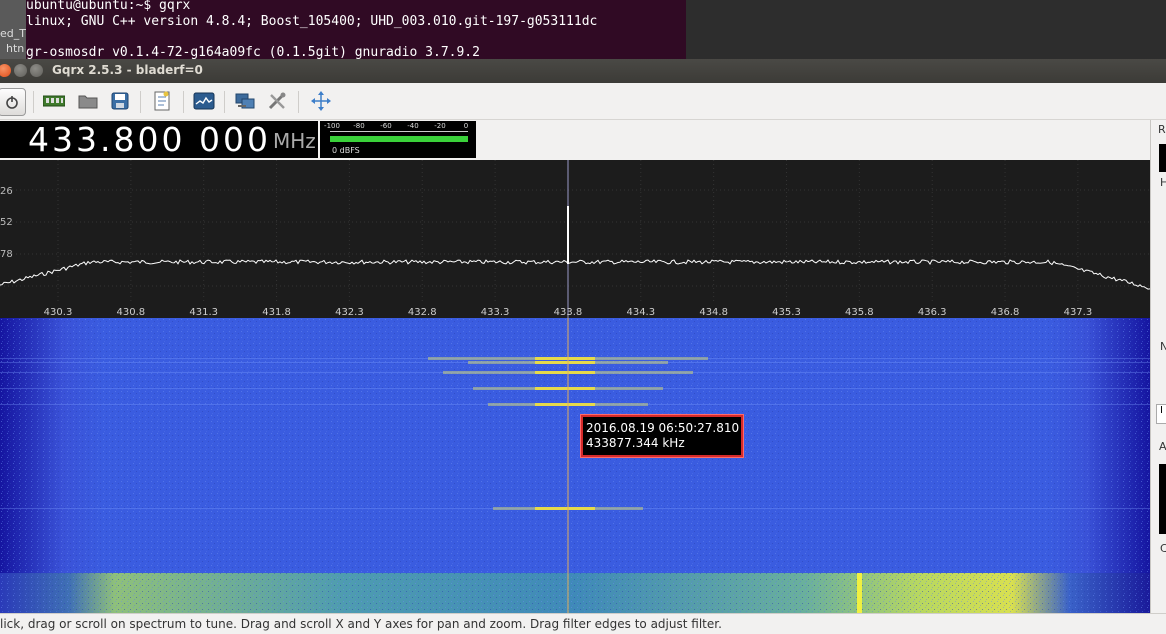 Image resolution: width=1166 pixels, height=634 pixels. Describe the element at coordinates (635, 443) in the screenshot. I see `tooltip-frequency: 433877.344 kHz` at that location.